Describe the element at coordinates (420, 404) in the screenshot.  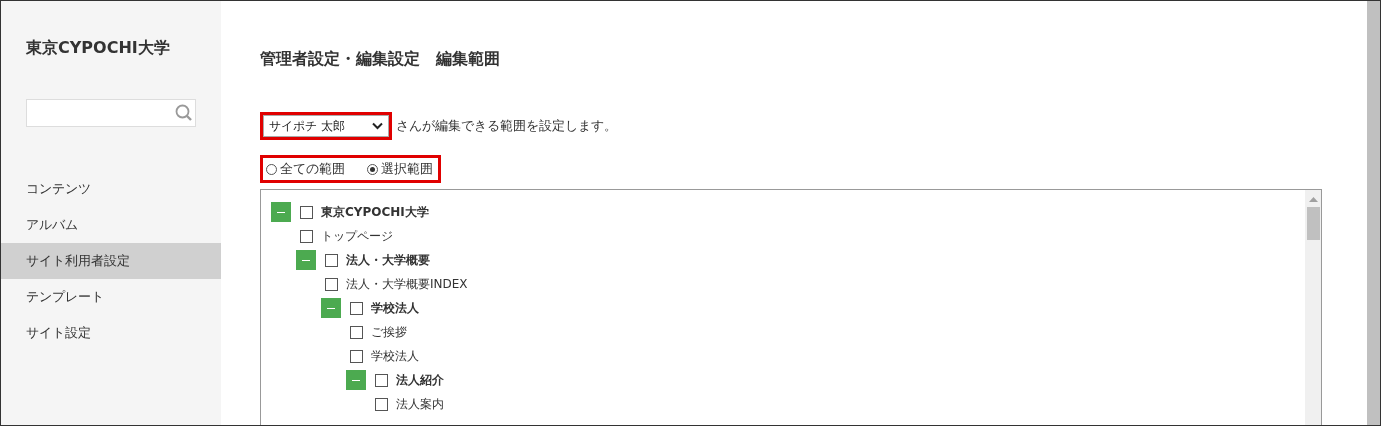
I see `tree-item-label: 法人案内` at that location.